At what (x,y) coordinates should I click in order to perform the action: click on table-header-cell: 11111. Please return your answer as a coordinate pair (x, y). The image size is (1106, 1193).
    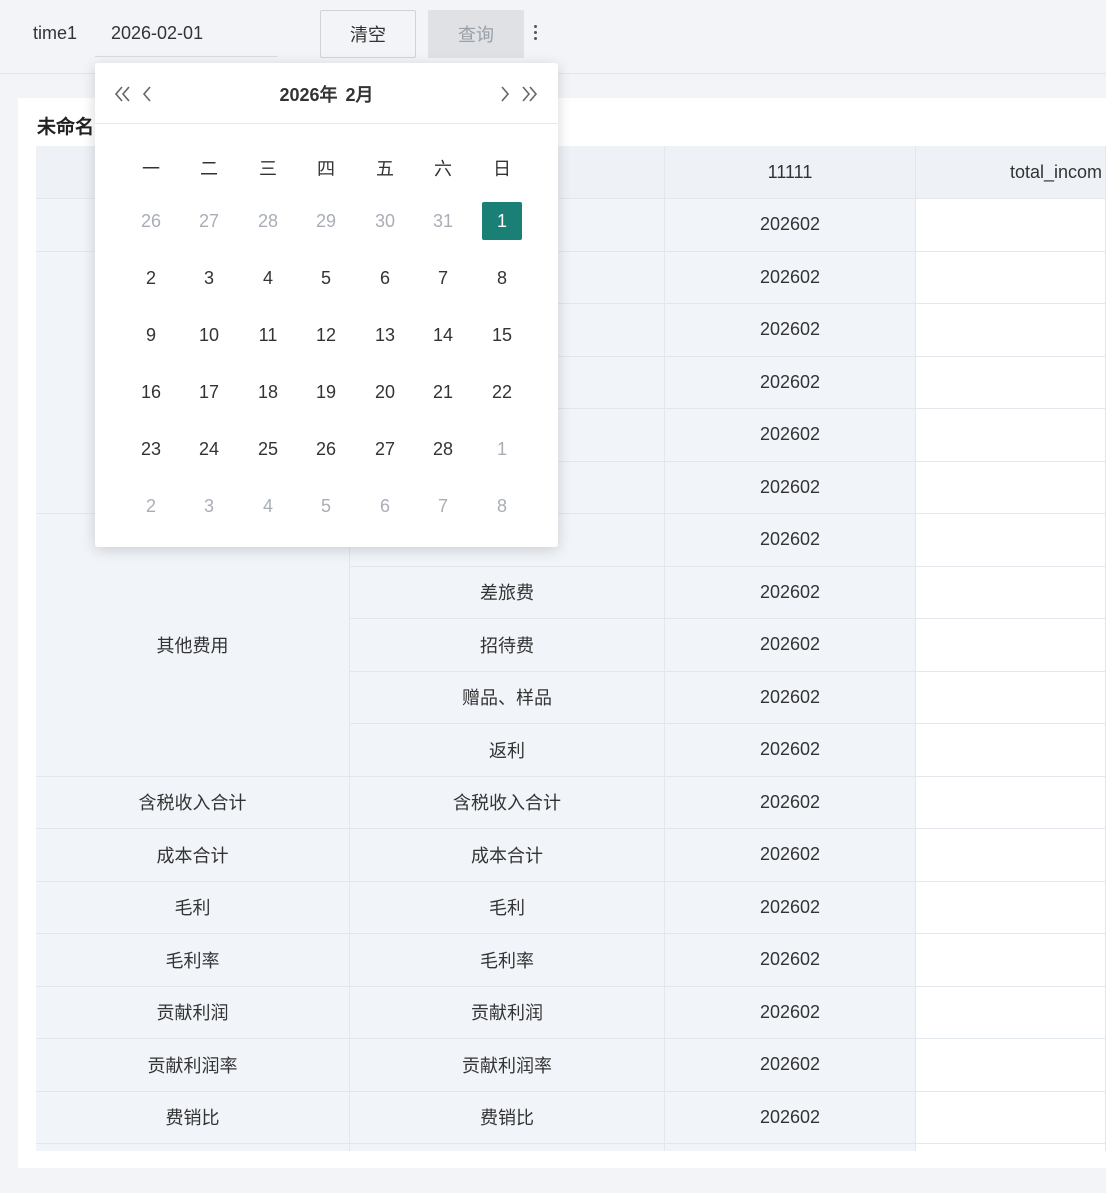
    Looking at the image, I should click on (790, 172).